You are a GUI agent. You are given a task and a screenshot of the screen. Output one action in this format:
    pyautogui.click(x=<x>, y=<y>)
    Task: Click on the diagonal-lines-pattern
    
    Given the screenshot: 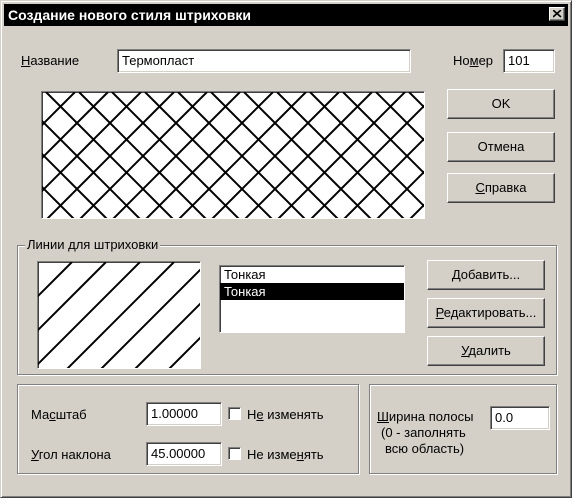 What is the action you would take?
    pyautogui.click(x=119, y=315)
    